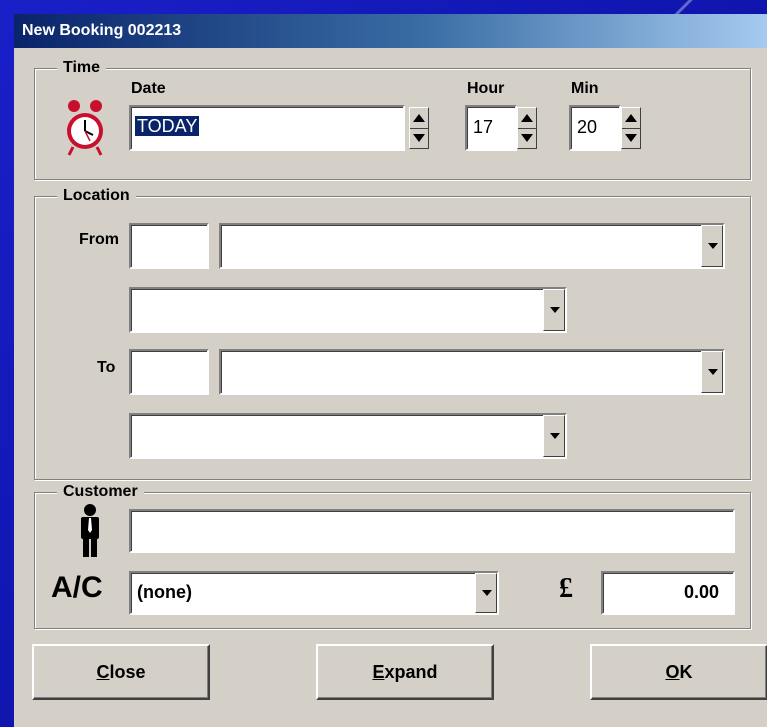  What do you see at coordinates (390, 31) in the screenshot?
I see `title-bar: New Booking 002213` at bounding box center [390, 31].